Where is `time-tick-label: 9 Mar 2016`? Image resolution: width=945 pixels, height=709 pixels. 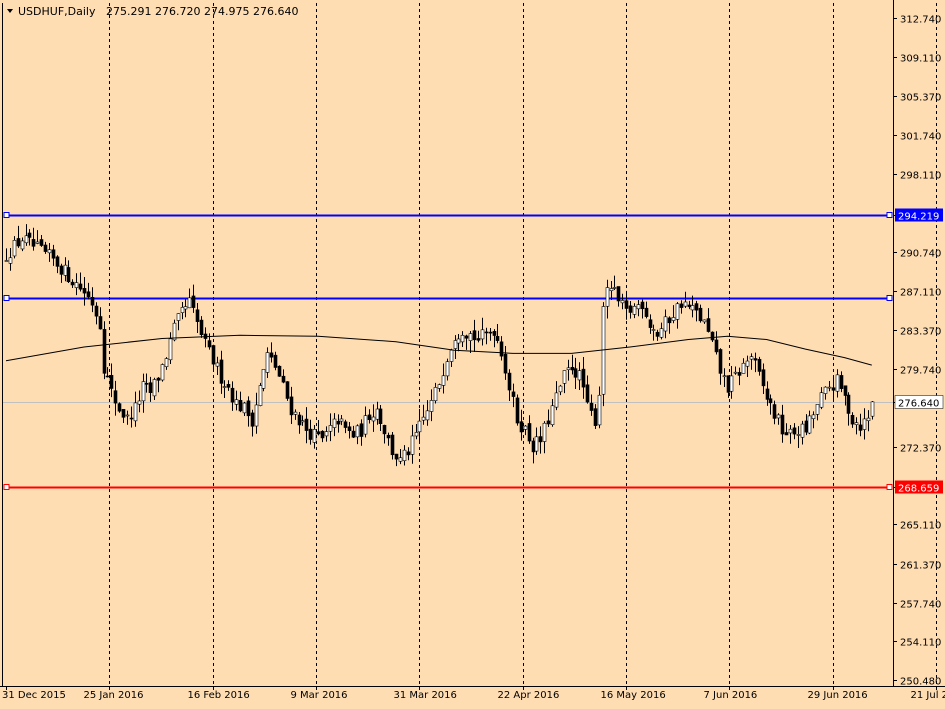 time-tick-label: 9 Mar 2016 is located at coordinates (319, 695).